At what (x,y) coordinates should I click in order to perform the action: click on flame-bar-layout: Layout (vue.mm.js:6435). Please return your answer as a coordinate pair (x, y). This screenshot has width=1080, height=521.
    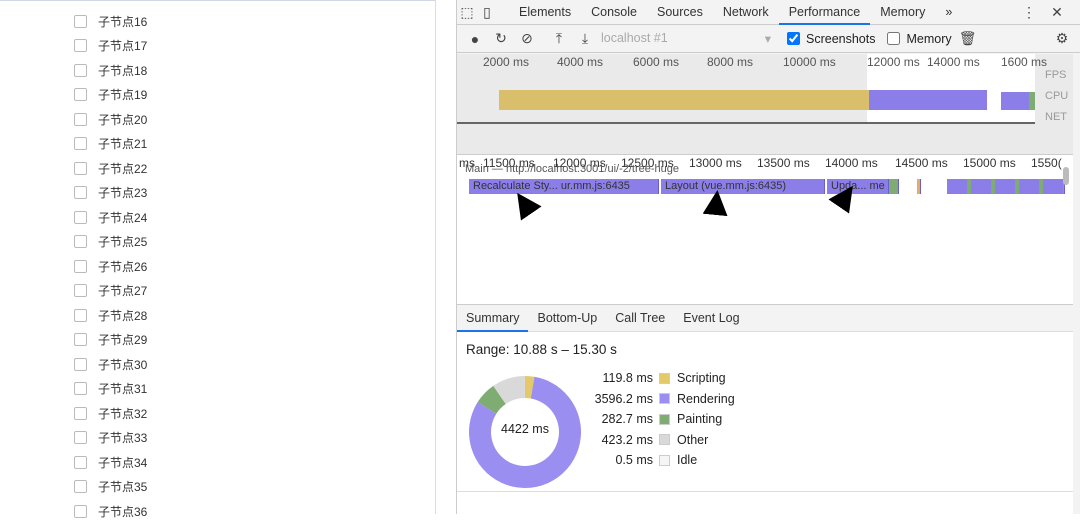
    Looking at the image, I should click on (743, 186).